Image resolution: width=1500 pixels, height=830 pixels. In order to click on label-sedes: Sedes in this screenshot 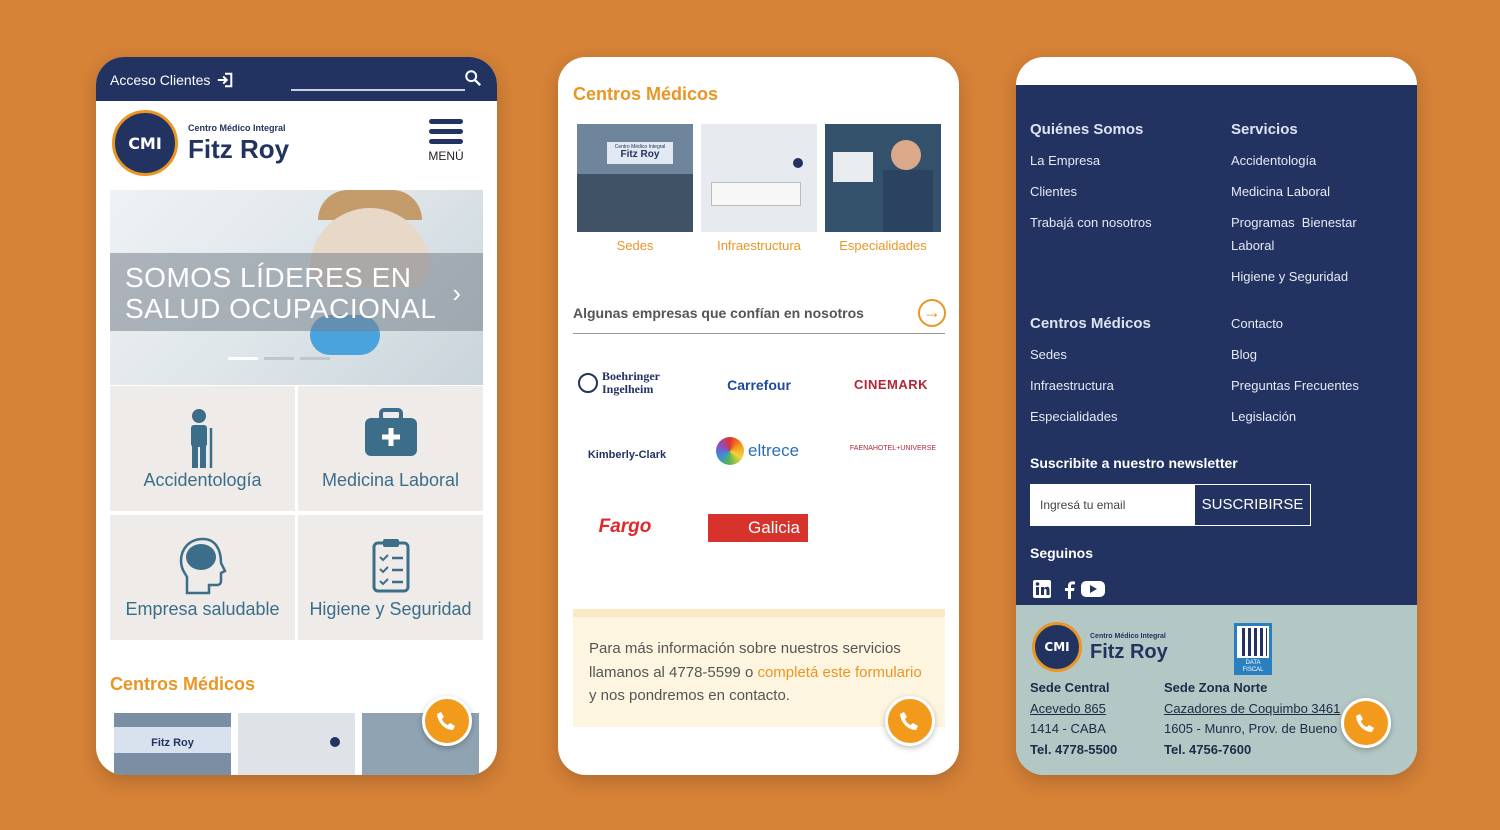, I will do `click(635, 245)`.